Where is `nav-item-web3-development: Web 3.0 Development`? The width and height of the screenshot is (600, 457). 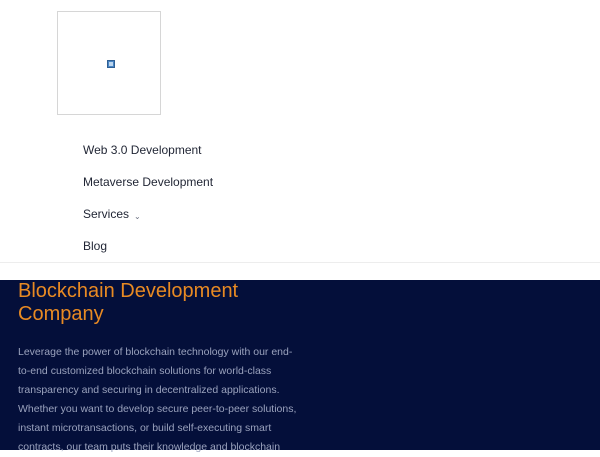 nav-item-web3-development: Web 3.0 Development is located at coordinates (142, 150).